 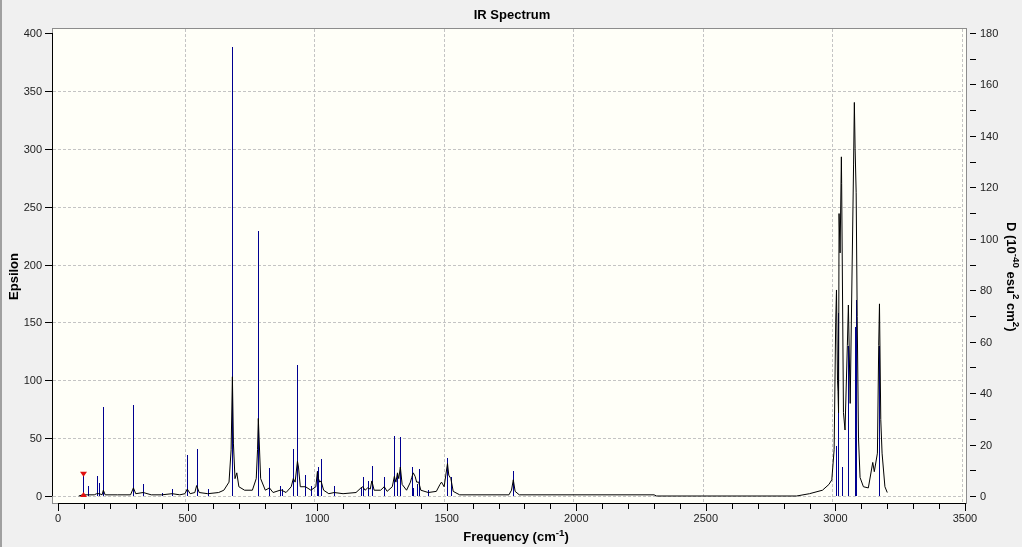 What do you see at coordinates (33, 148) in the screenshot?
I see `tick-label: 300` at bounding box center [33, 148].